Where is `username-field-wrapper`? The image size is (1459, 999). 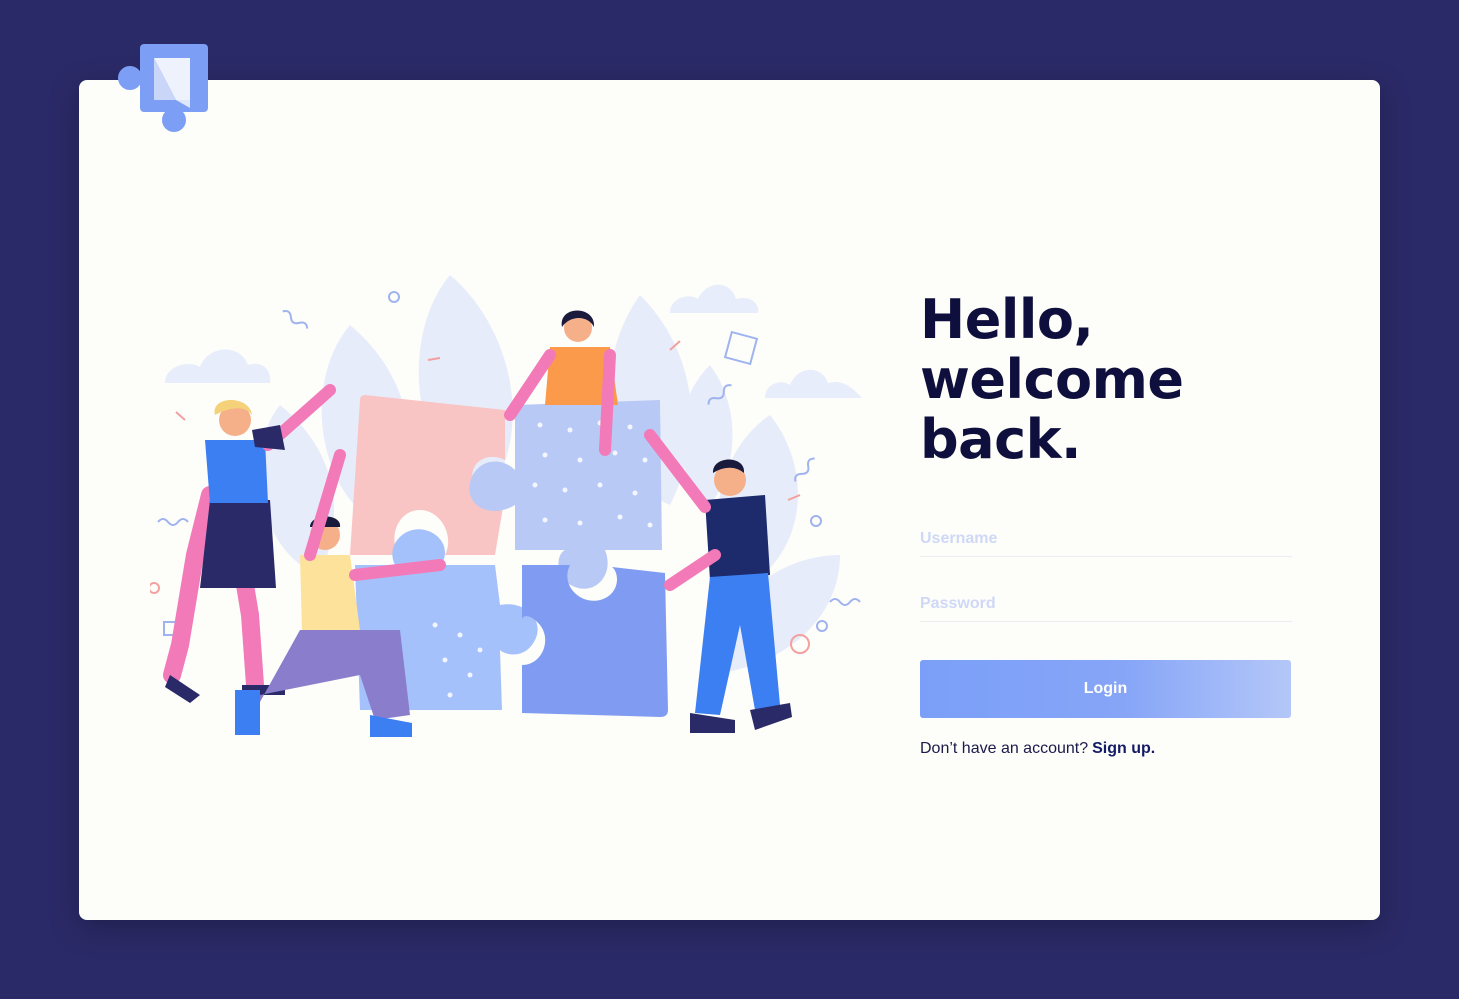
username-field-wrapper is located at coordinates (1106, 534).